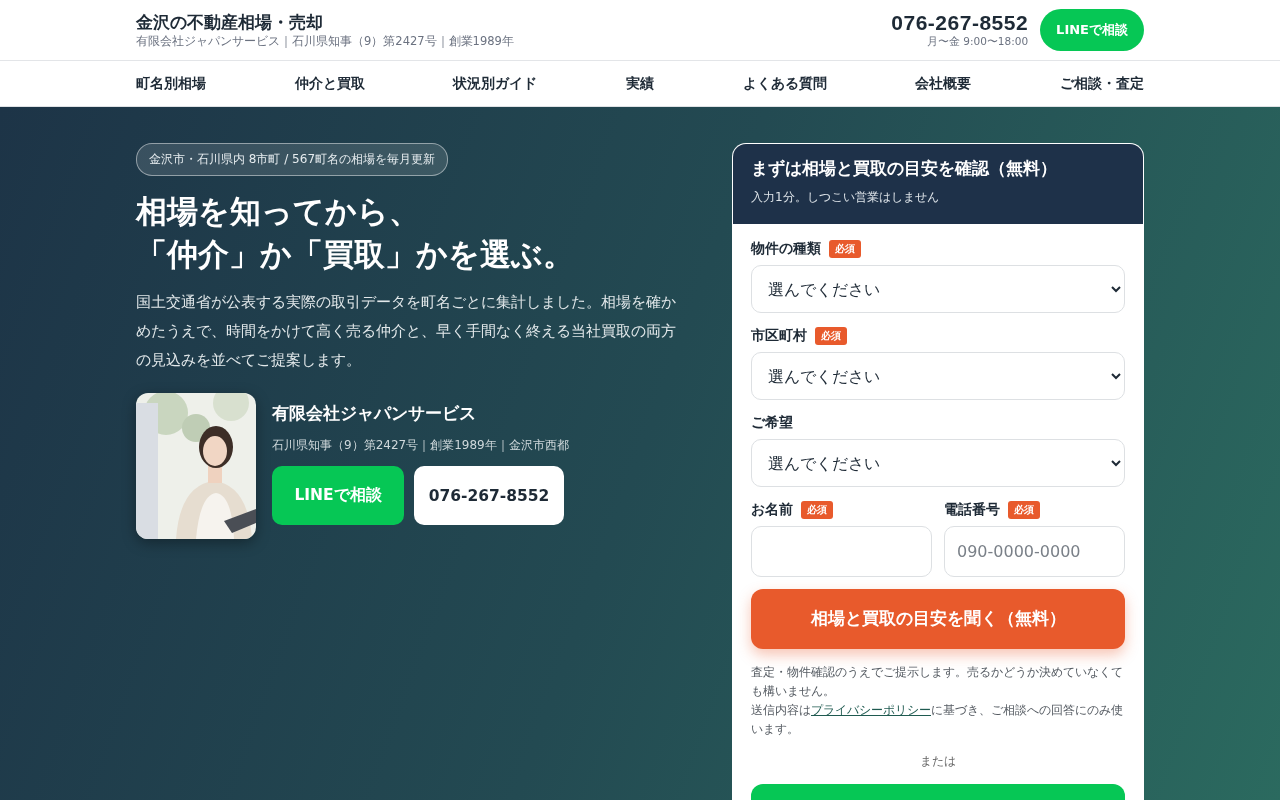 Image resolution: width=1280 pixels, height=800 pixels. I want to click on nav-link: よくある質問, so click(784, 83).